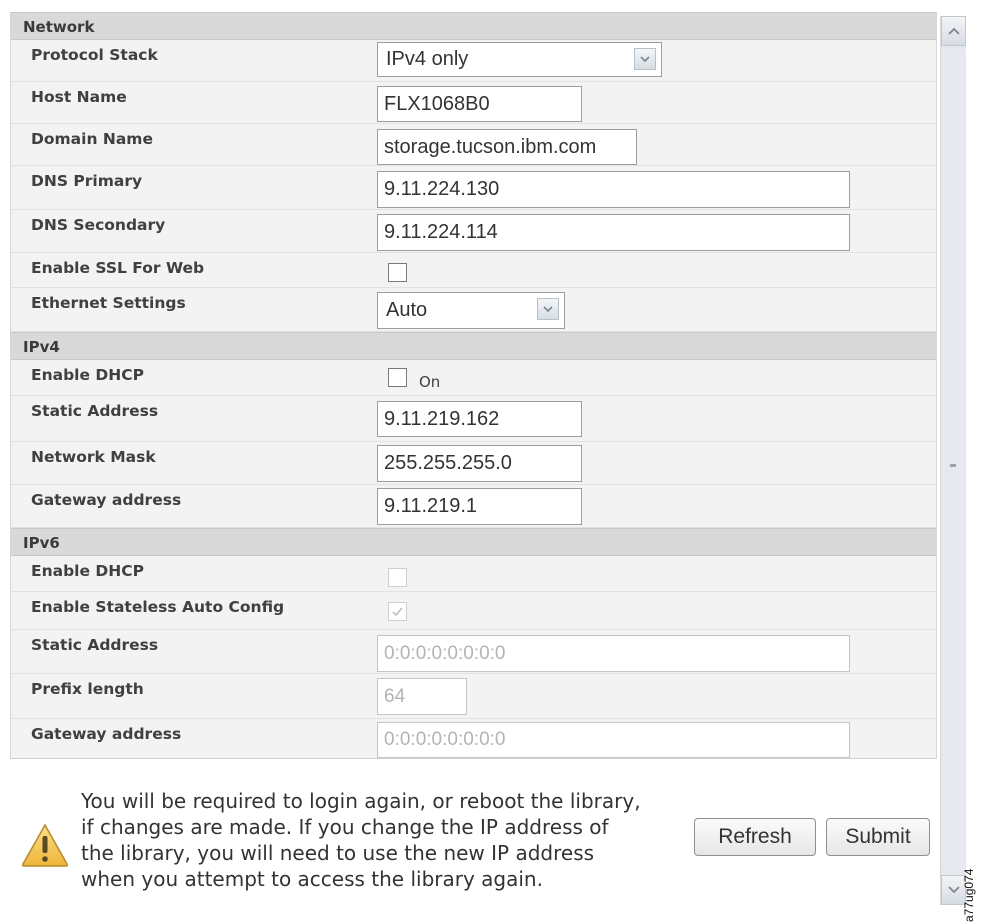  What do you see at coordinates (427, 59) in the screenshot?
I see `protocol-stack-value: IPv4 only` at bounding box center [427, 59].